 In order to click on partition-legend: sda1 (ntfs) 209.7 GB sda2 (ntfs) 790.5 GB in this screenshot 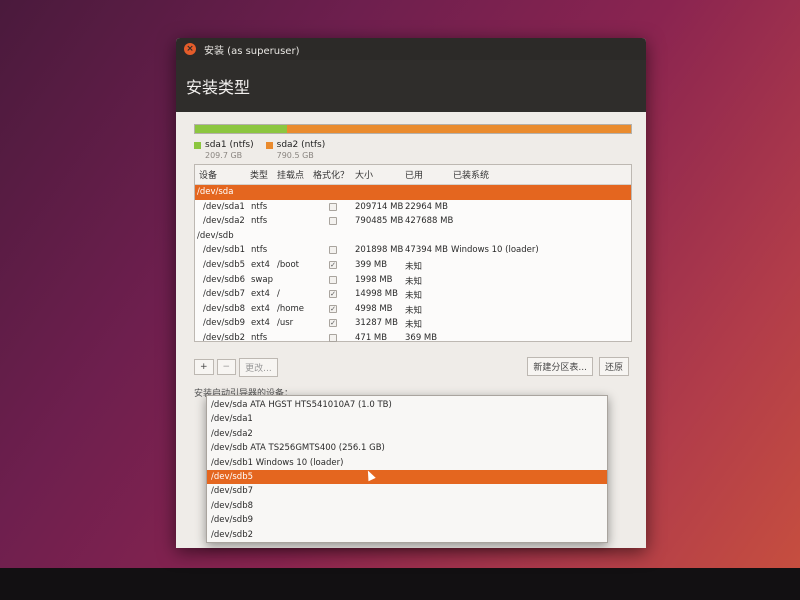, I will do `click(413, 150)`.